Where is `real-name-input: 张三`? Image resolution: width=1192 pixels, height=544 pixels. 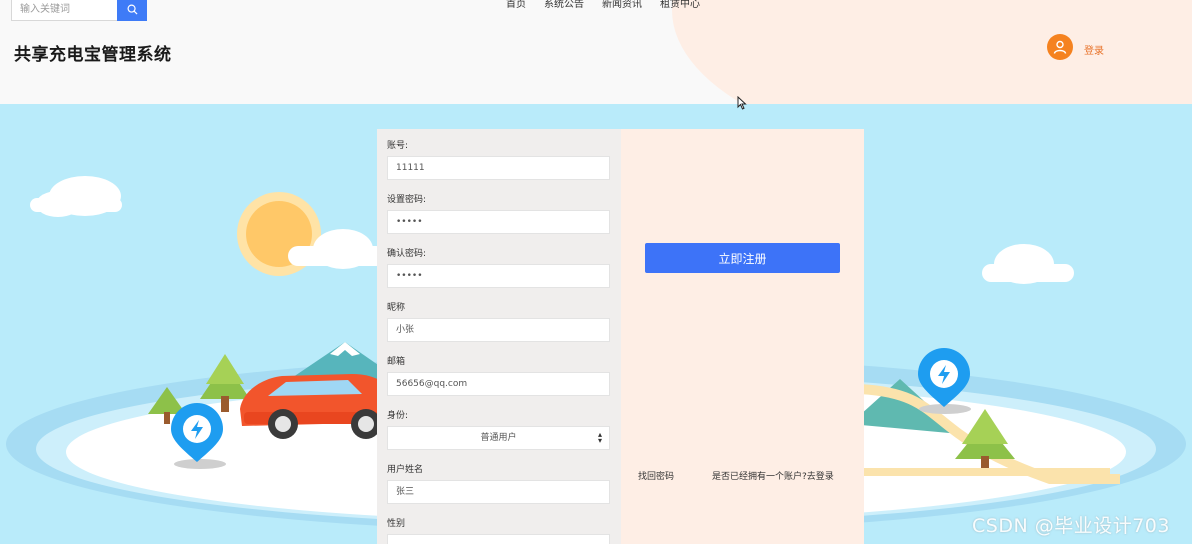 real-name-input: 张三 is located at coordinates (498, 492).